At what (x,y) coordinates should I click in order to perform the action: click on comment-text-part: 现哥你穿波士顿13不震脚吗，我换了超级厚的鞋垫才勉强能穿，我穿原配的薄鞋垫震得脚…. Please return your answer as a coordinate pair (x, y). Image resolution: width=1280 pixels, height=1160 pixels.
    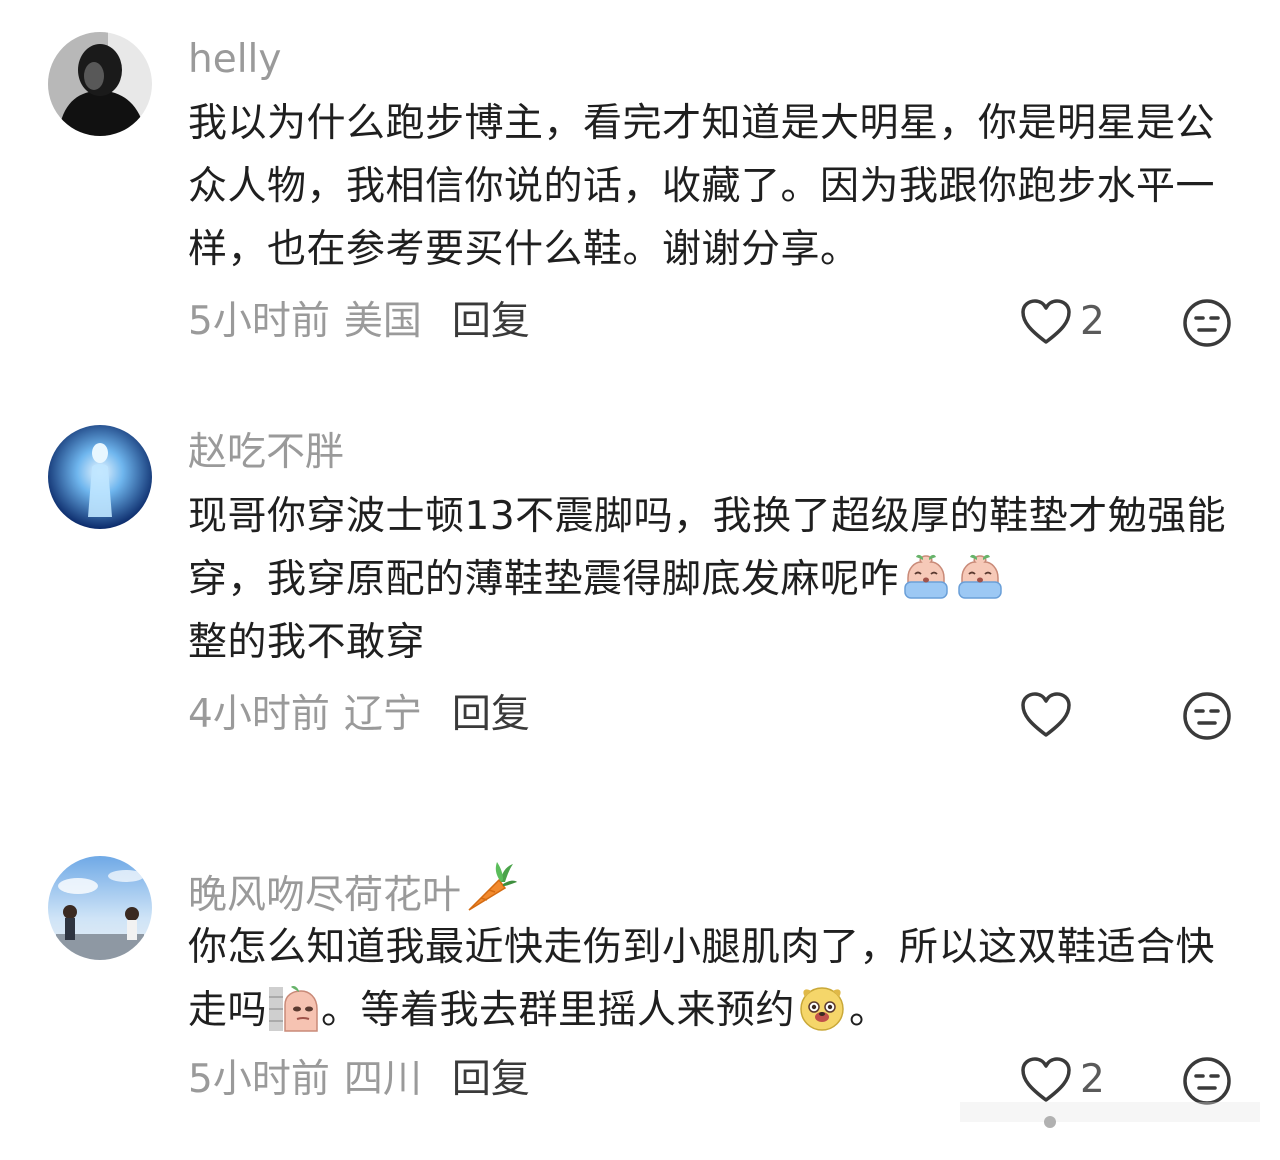
    Looking at the image, I should click on (707, 548).